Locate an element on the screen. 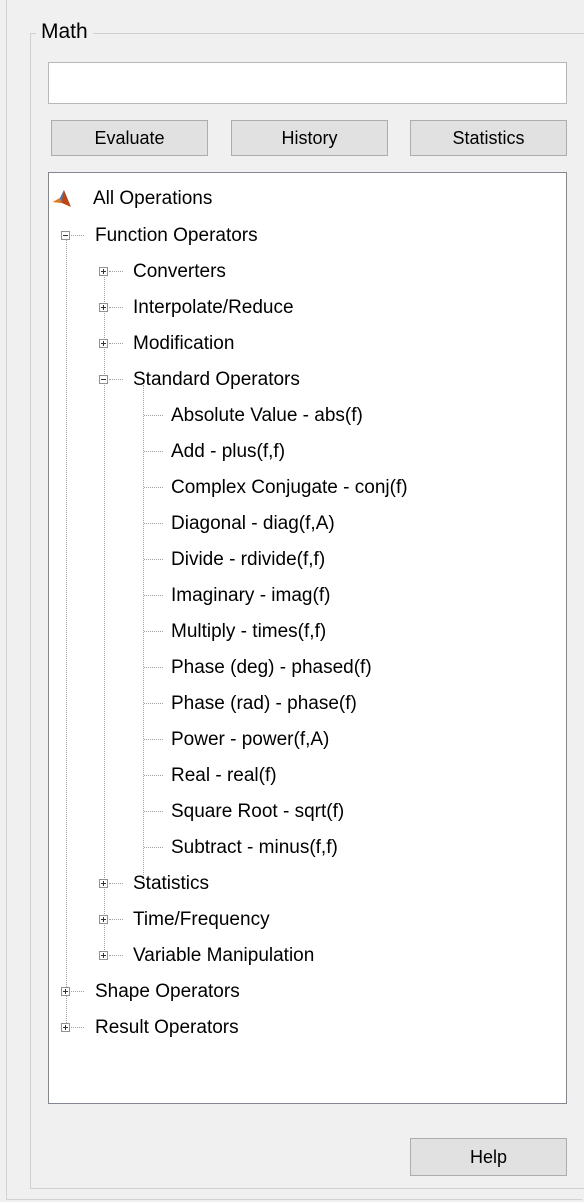 This screenshot has width=584, height=1202. tree-item-operator: Phase (rad) - phase(f) is located at coordinates (299, 704).